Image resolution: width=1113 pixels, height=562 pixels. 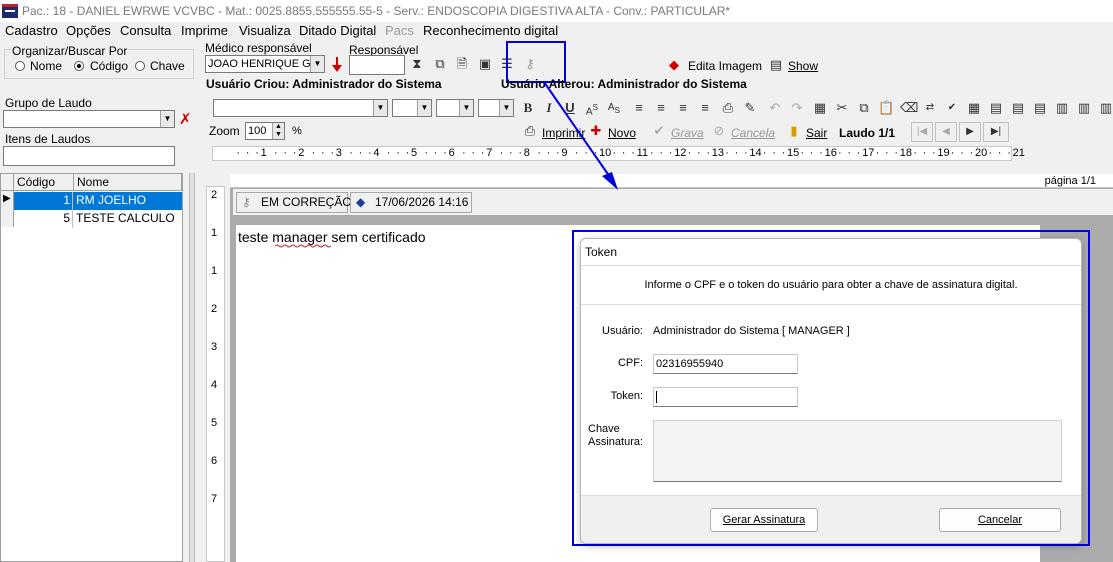 I want to click on merge-cols-icon: ▥, so click(x=1105, y=108).